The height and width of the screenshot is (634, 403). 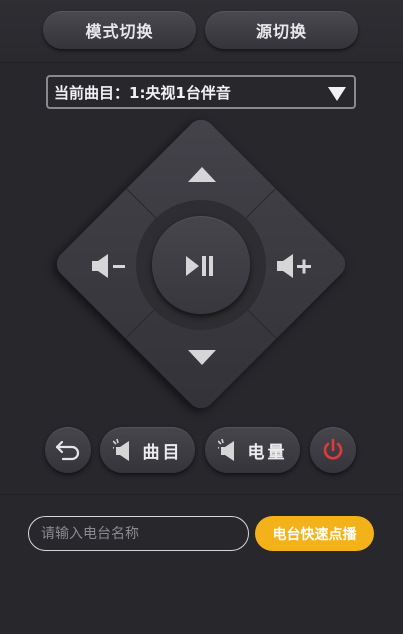 I want to click on power-icon, so click(x=333, y=449).